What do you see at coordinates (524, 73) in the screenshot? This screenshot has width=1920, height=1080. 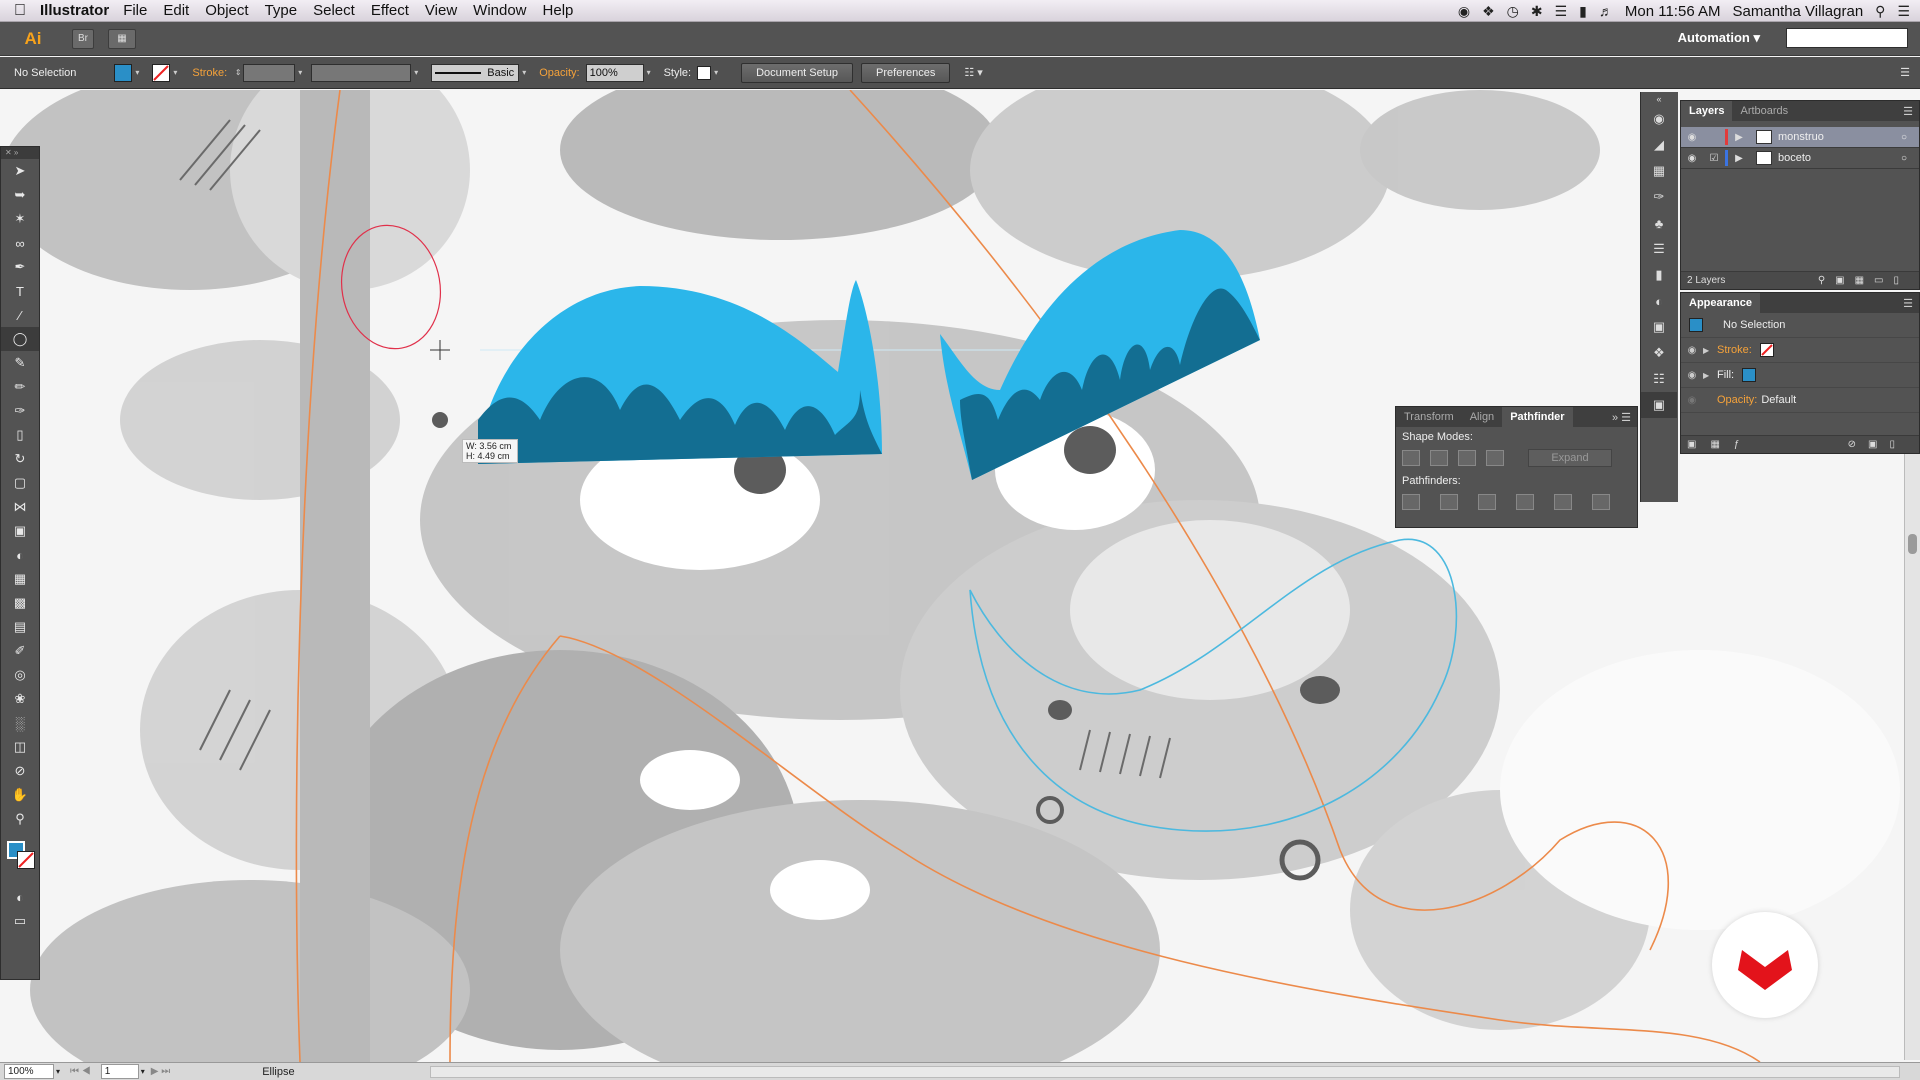 I see `brush-dropdown-icon: ▾` at bounding box center [524, 73].